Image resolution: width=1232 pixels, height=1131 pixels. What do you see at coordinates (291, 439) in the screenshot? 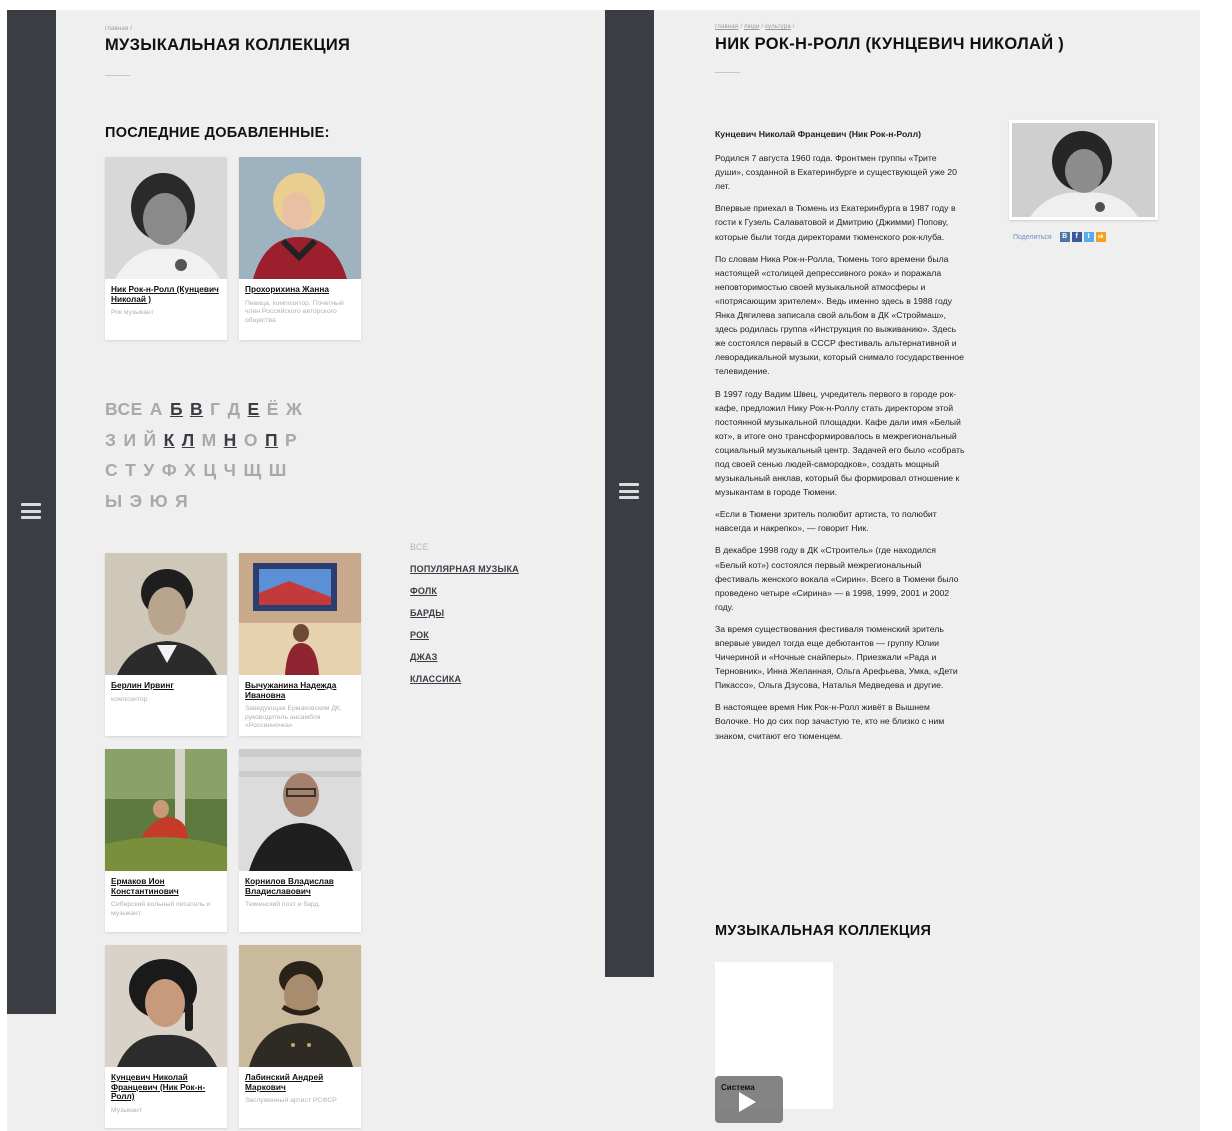
I see `alphabet-letter: Р` at bounding box center [291, 439].